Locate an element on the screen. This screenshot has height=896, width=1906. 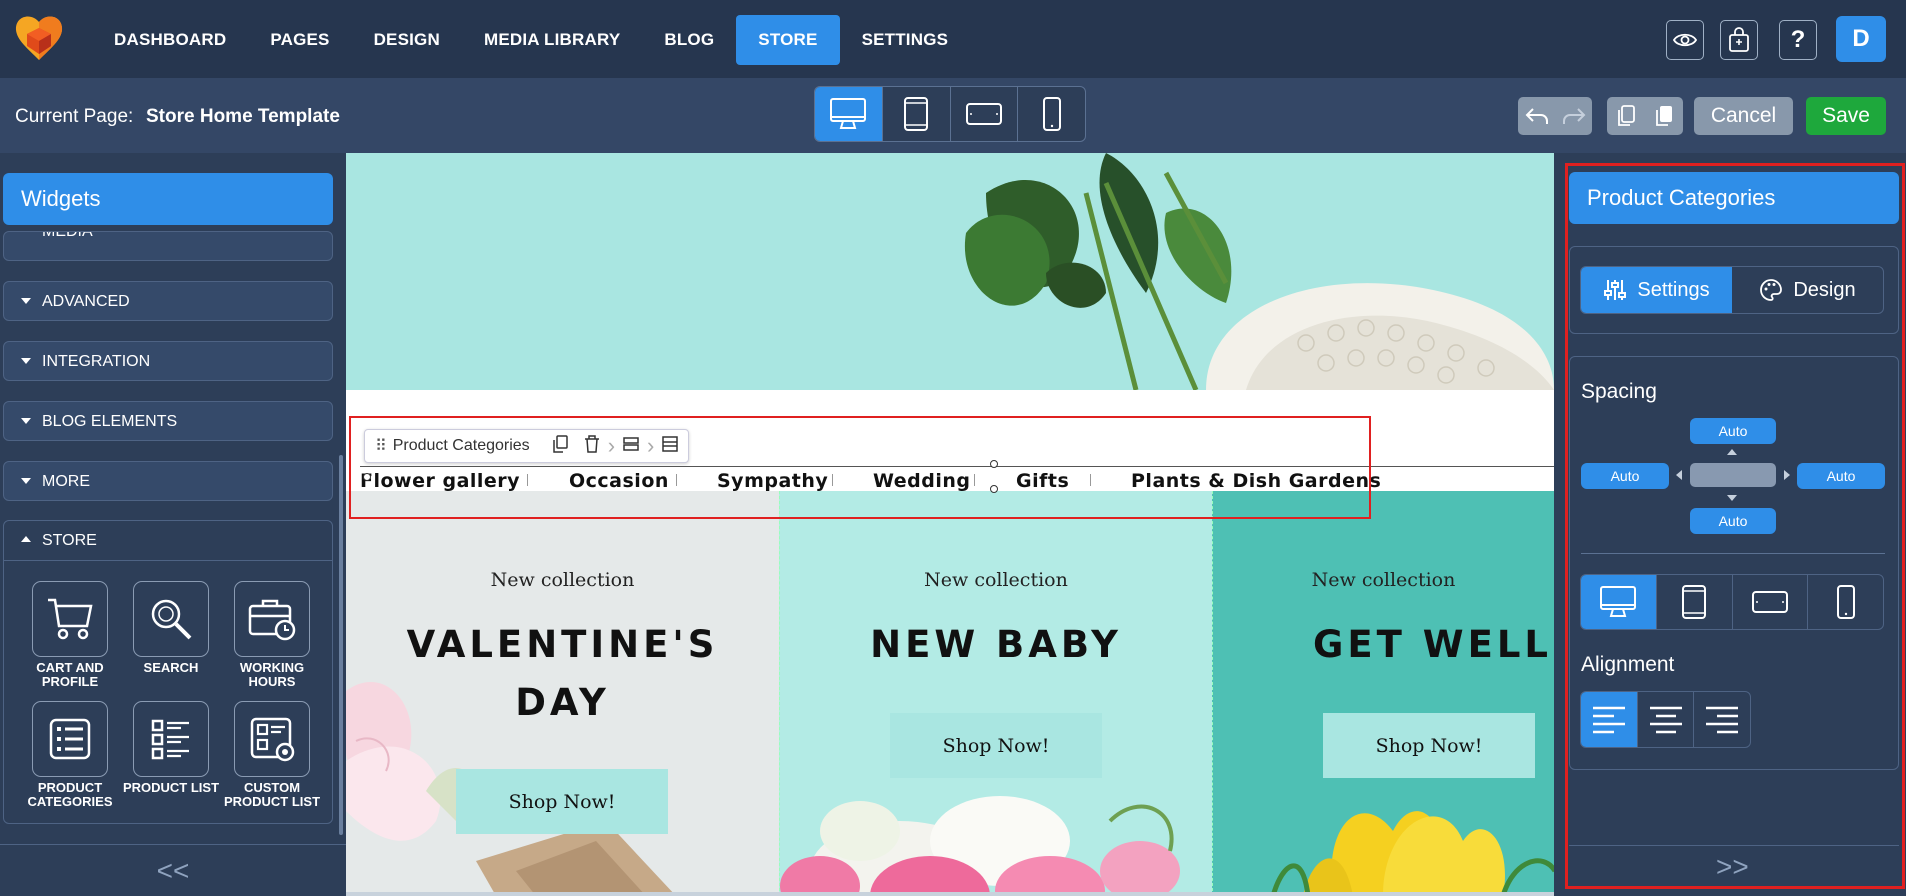
custom-list-icon is located at coordinates (272, 739).